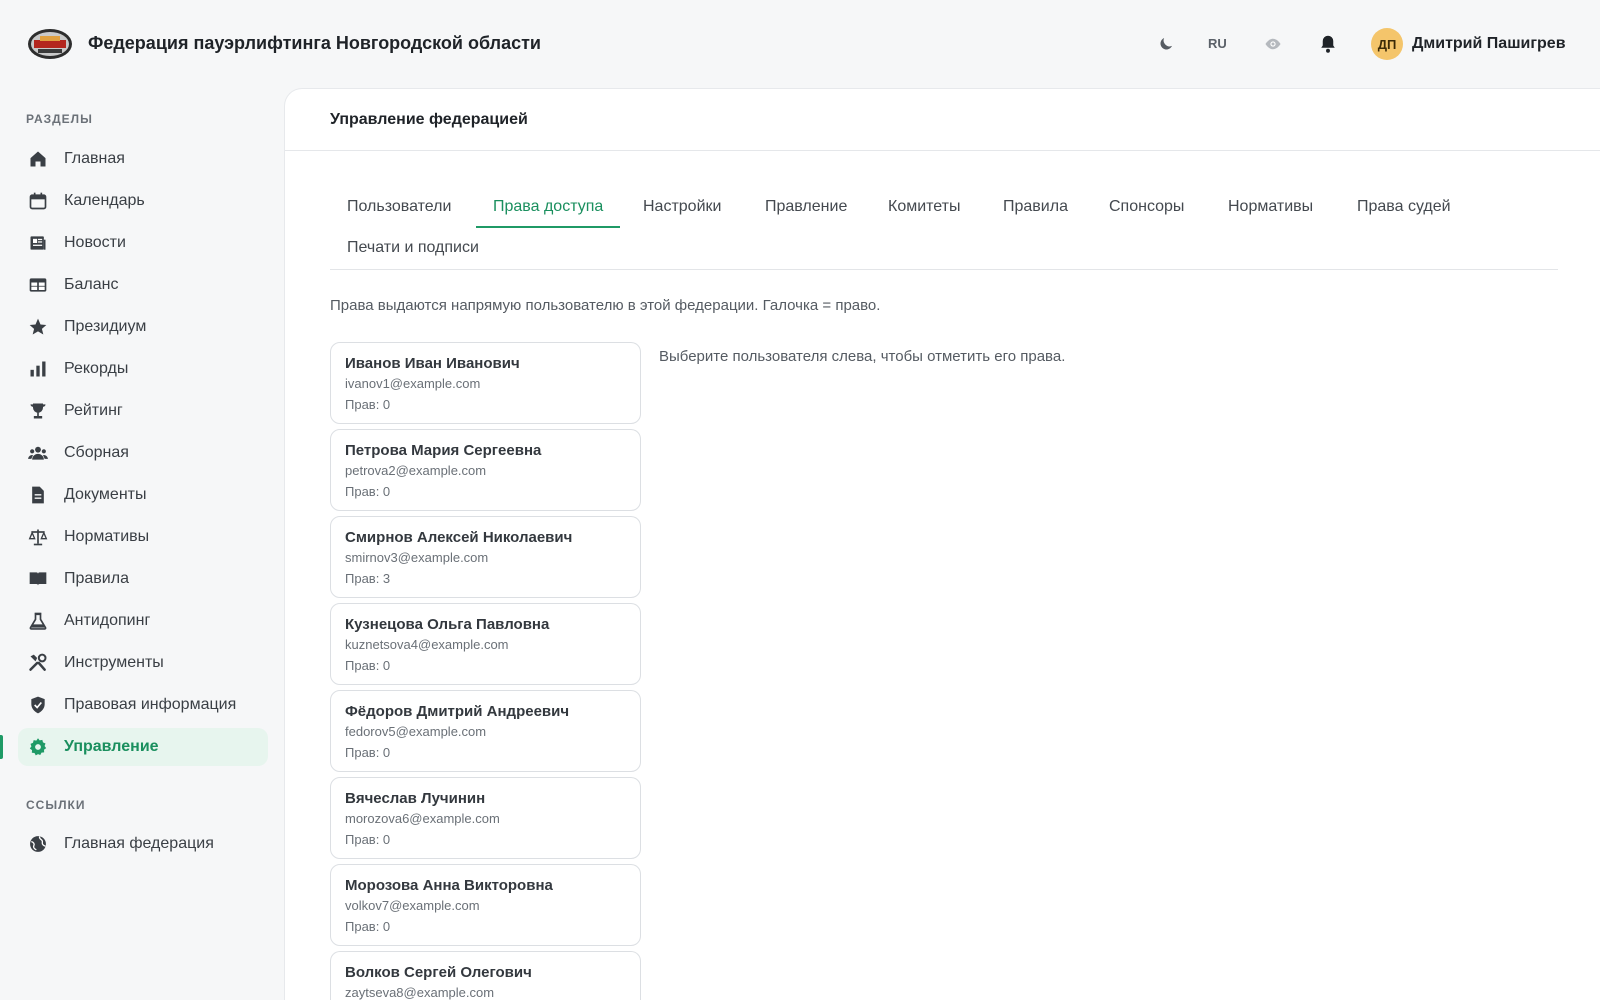  What do you see at coordinates (413, 383) in the screenshot?
I see `user-card-email: ivanov1@example.com` at bounding box center [413, 383].